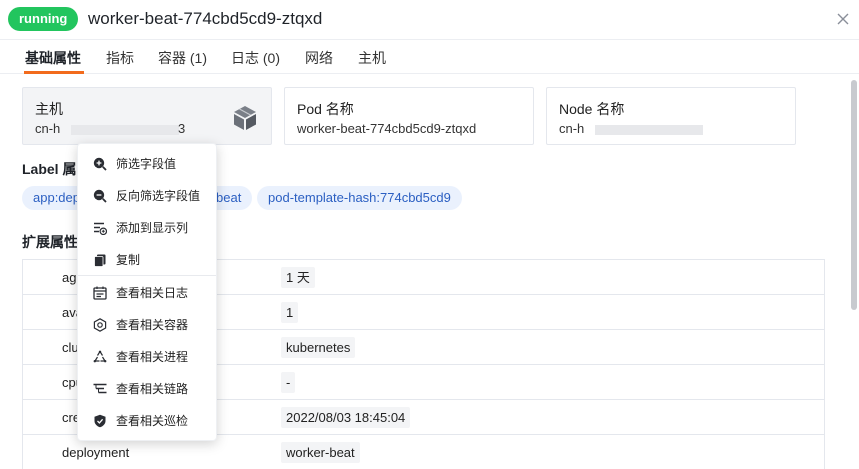  I want to click on menu-item-view-containers: 查看相关容器, so click(147, 325).